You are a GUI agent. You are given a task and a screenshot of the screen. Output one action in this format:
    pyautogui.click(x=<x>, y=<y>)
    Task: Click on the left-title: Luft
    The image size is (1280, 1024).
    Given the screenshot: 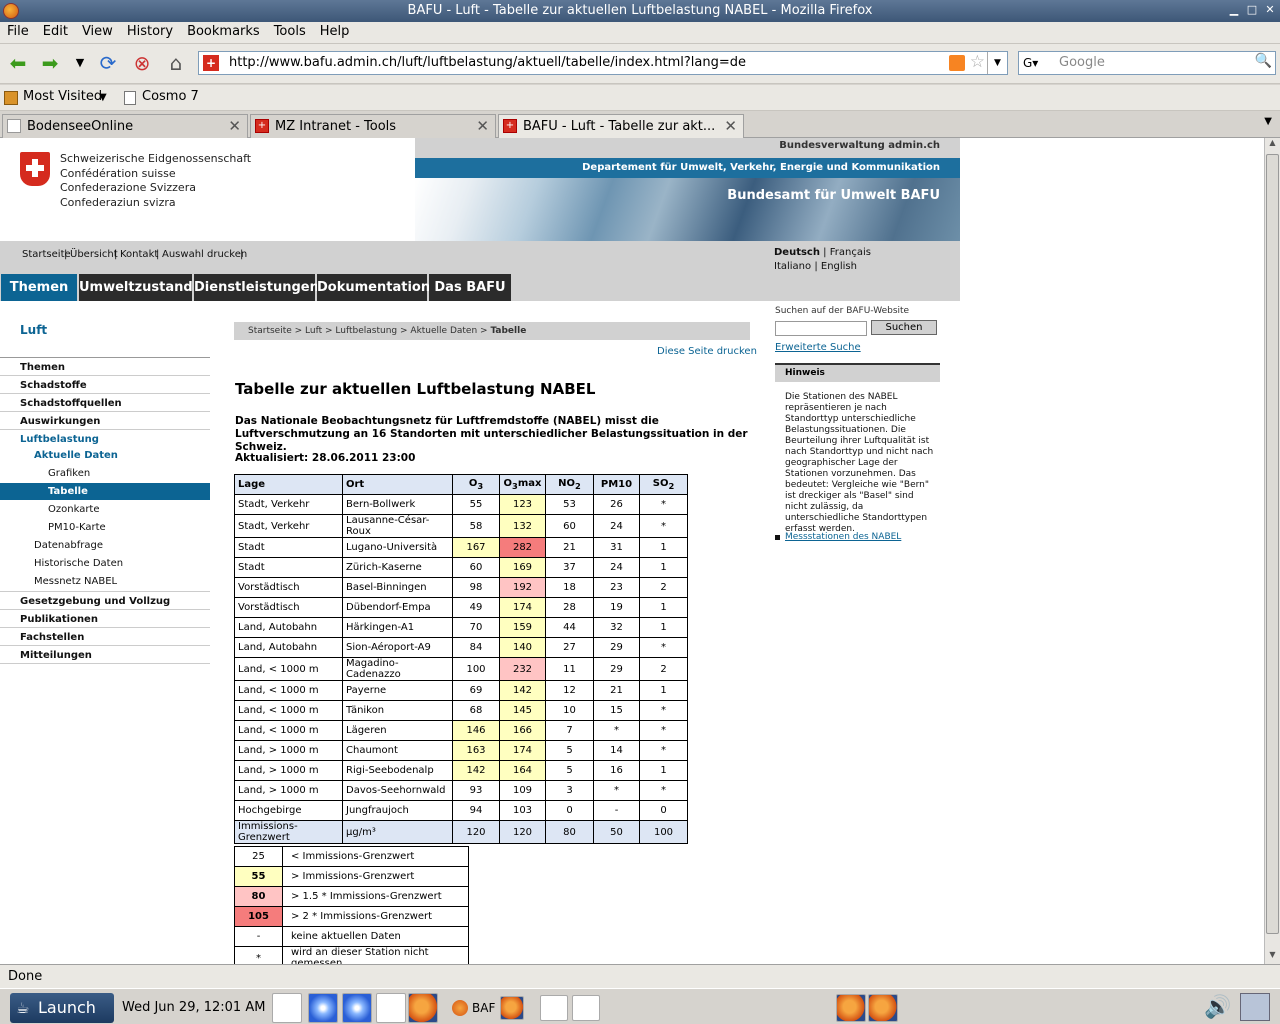 What is the action you would take?
    pyautogui.click(x=33, y=330)
    